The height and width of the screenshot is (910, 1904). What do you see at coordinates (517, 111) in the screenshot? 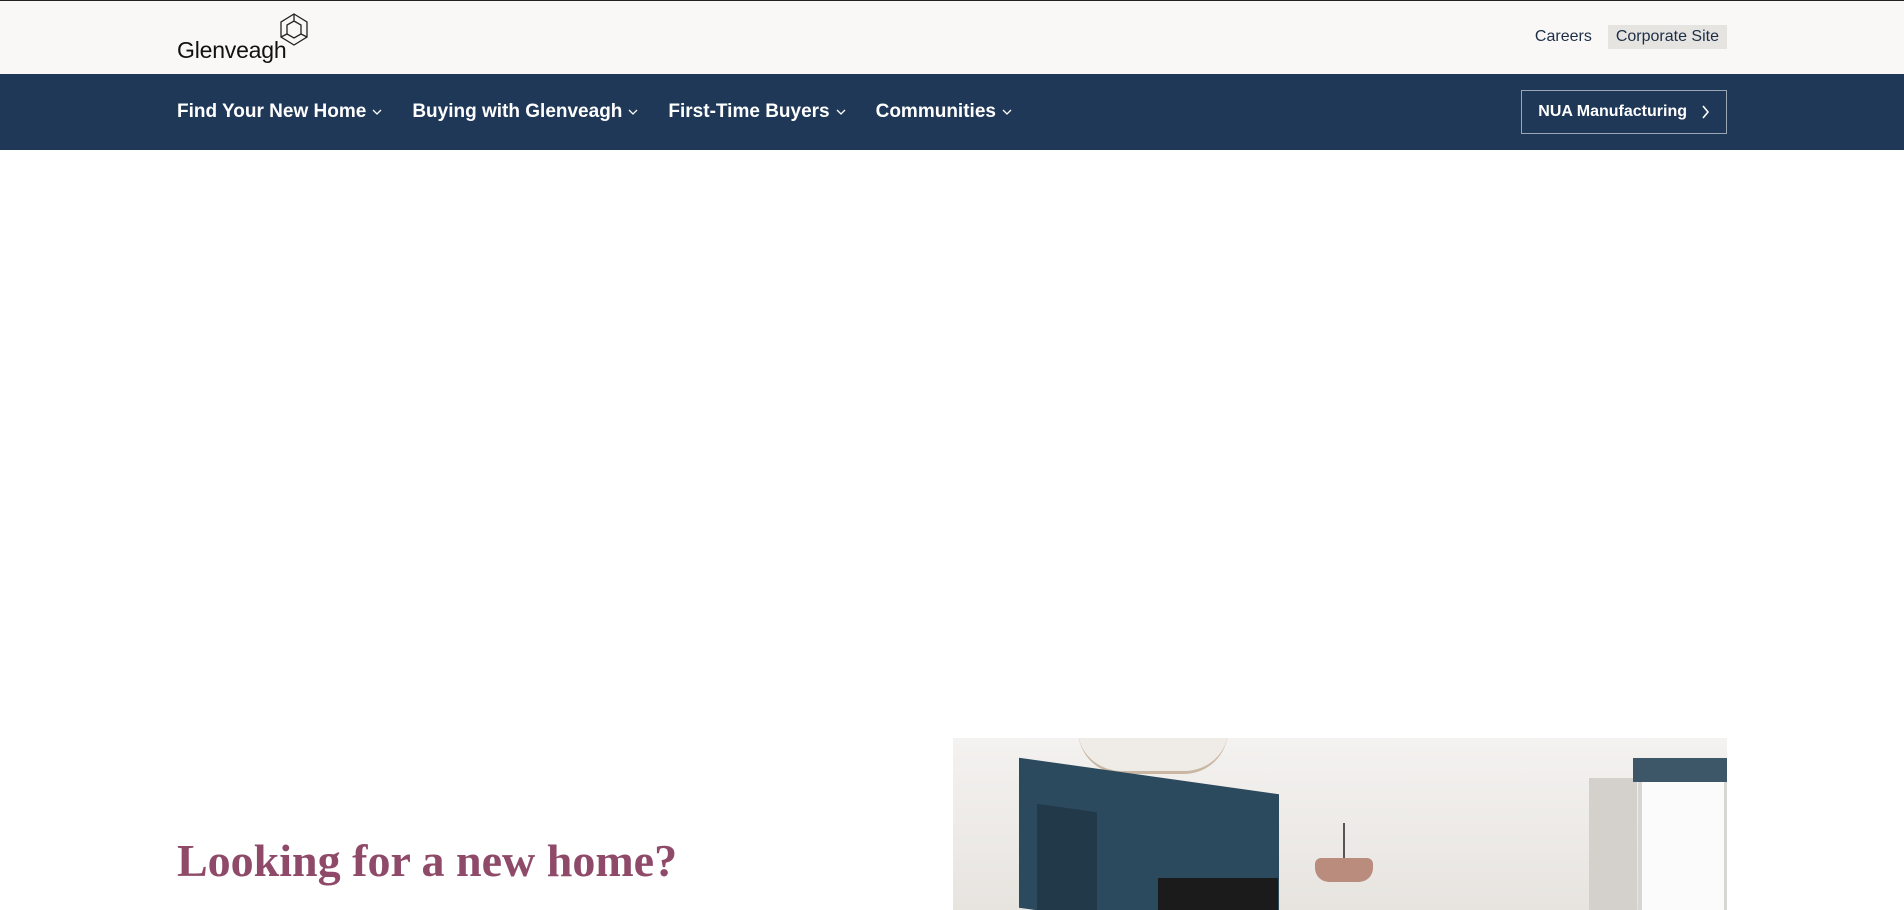
I see `nav-item-label: Buying with Glenveagh` at bounding box center [517, 111].